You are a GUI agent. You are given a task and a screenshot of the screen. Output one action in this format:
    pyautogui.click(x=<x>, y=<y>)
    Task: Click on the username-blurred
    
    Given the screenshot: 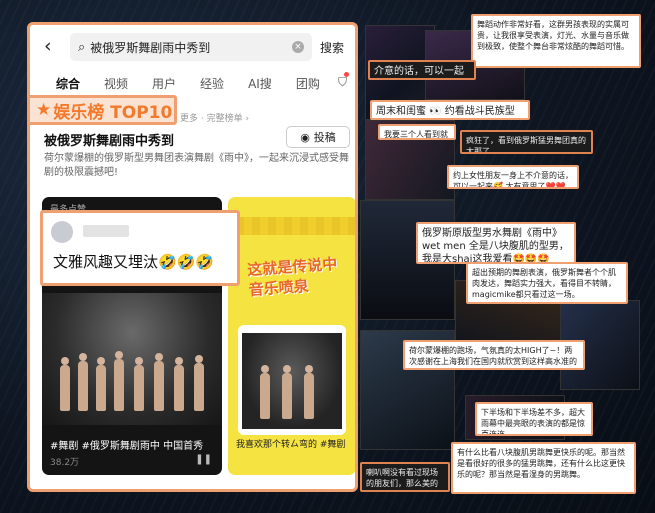 What is the action you would take?
    pyautogui.click(x=106, y=231)
    